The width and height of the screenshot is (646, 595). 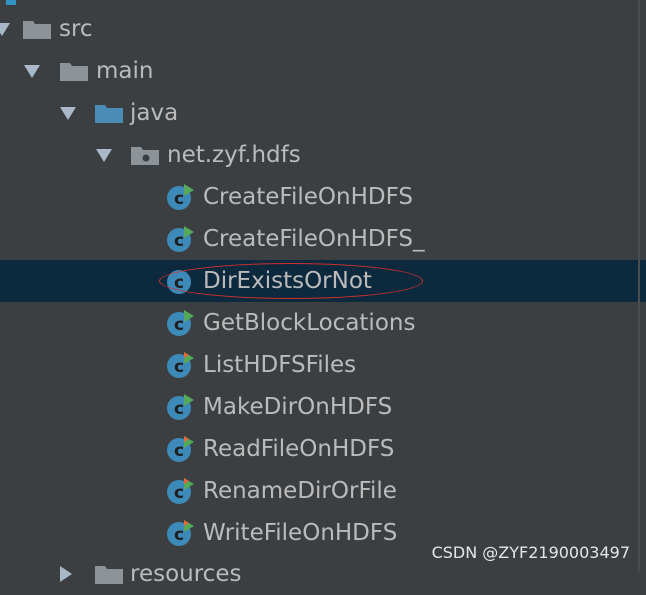 What do you see at coordinates (125, 71) in the screenshot?
I see `tree-node-label: main` at bounding box center [125, 71].